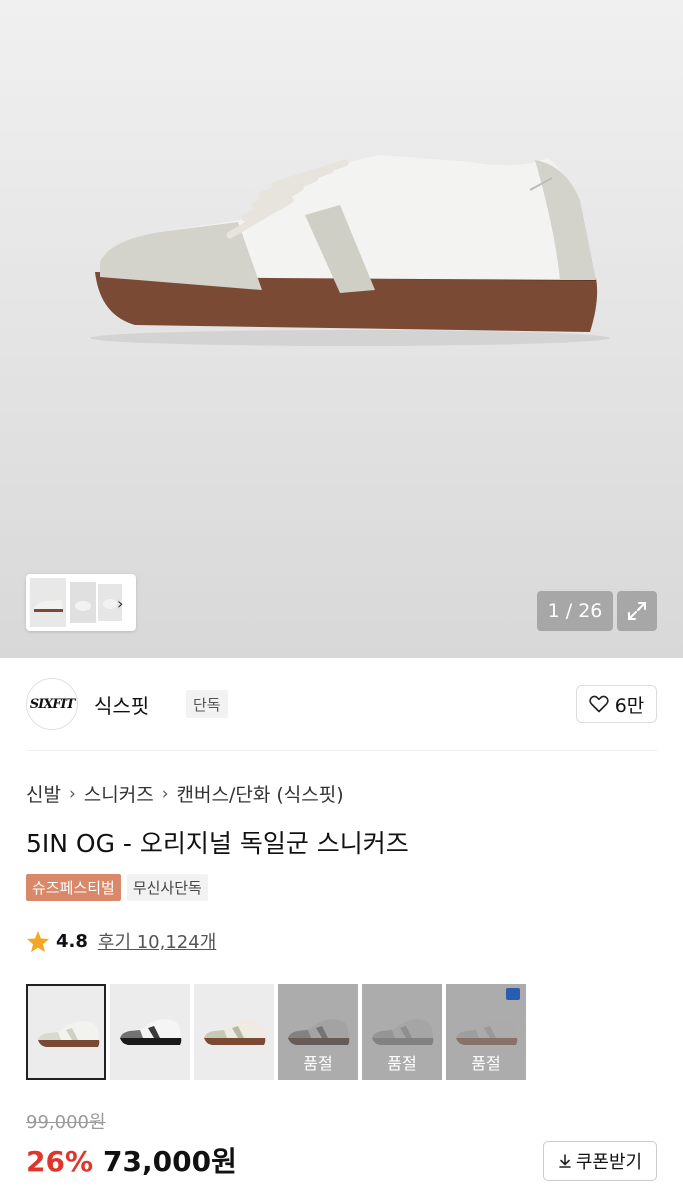  Describe the element at coordinates (73, 887) in the screenshot. I see `tag-shoes-festival: 슈즈페스티벌` at that location.